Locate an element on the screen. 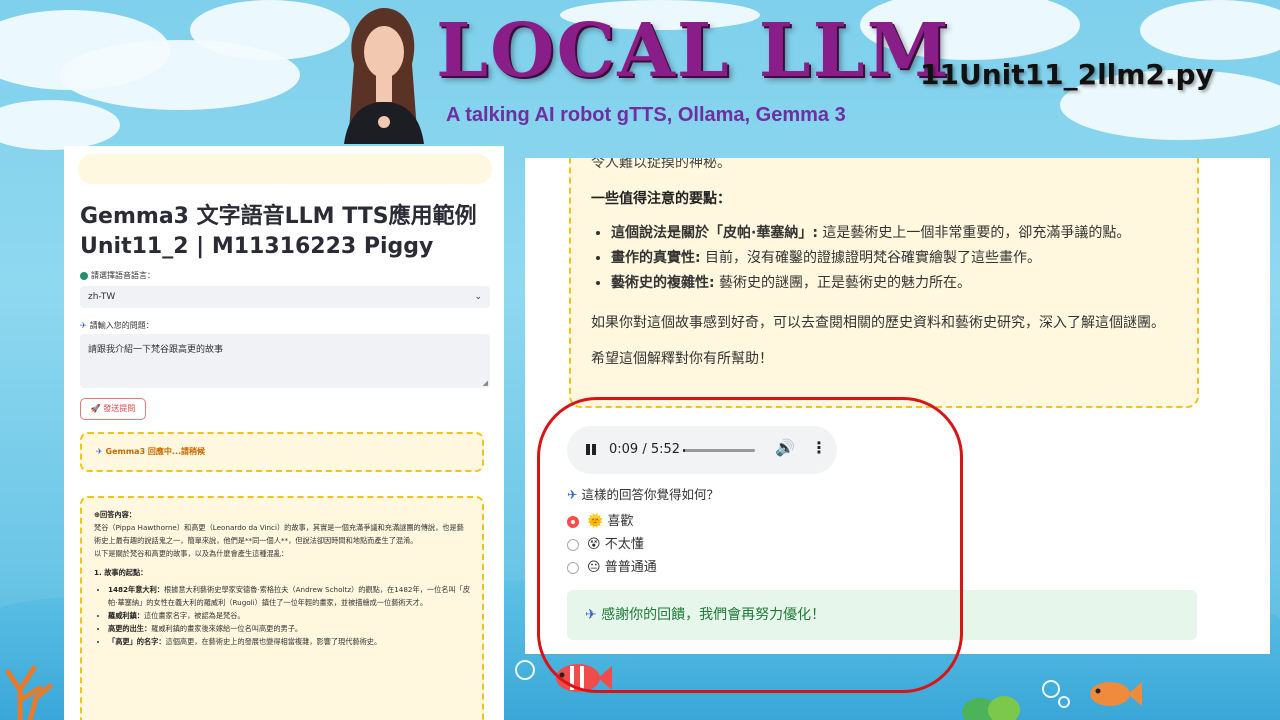 The image size is (1280, 720). language-label: 請選擇語音語言： is located at coordinates (117, 275).